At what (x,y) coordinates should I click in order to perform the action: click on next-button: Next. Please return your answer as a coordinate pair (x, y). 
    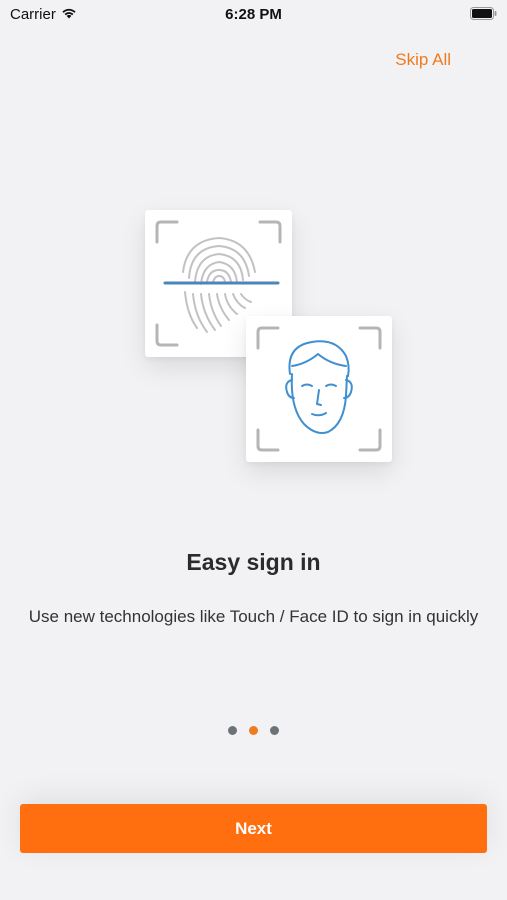
    Looking at the image, I should click on (253, 828).